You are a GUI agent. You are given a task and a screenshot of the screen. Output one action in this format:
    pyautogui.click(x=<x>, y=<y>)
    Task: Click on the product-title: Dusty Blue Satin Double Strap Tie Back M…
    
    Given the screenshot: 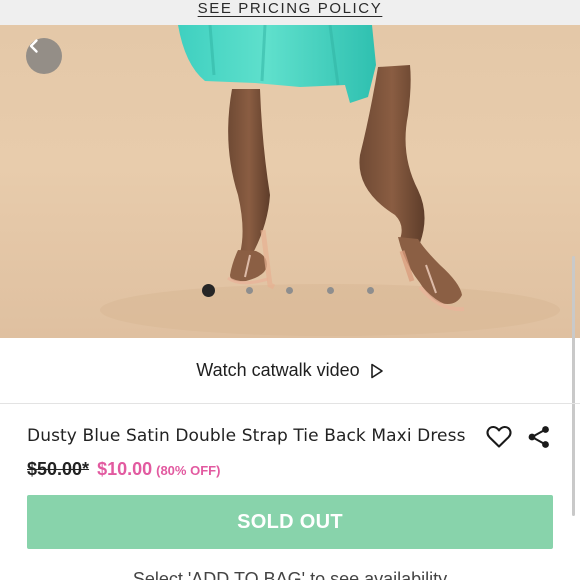 What is the action you would take?
    pyautogui.click(x=246, y=436)
    